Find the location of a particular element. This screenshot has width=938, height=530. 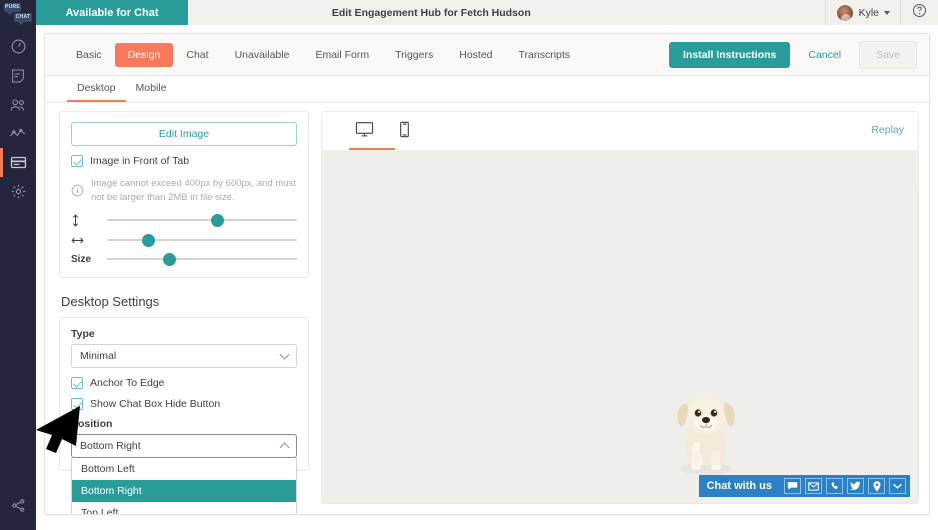

tab-email-form: Email Form is located at coordinates (342, 55).